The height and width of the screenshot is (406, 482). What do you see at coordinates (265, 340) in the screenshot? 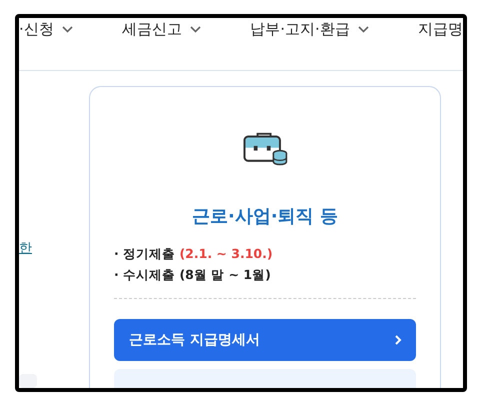
I see `statement-button: 근로소득 지급명세서` at bounding box center [265, 340].